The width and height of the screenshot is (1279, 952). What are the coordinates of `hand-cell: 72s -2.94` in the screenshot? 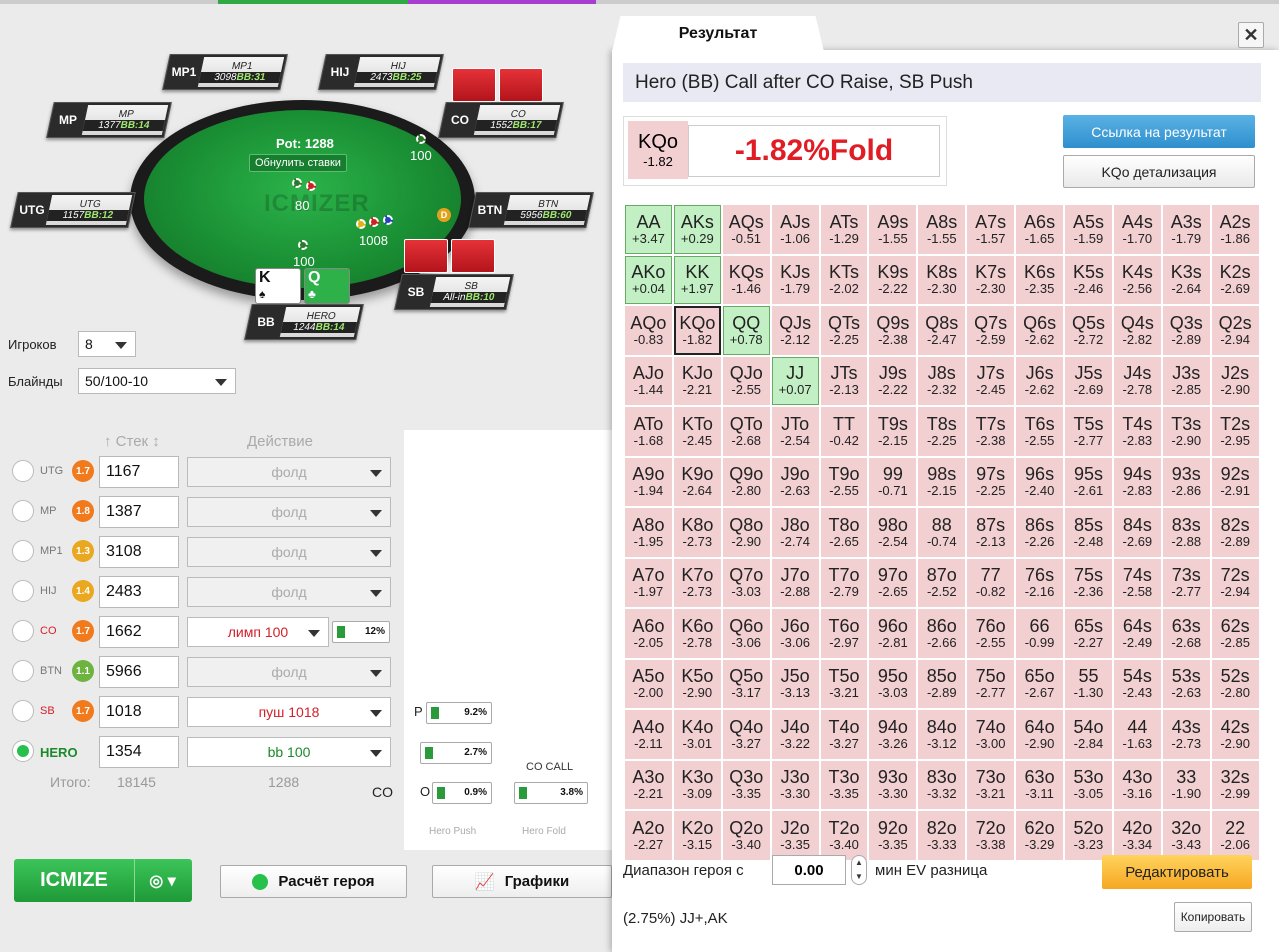 It's located at (1235, 582).